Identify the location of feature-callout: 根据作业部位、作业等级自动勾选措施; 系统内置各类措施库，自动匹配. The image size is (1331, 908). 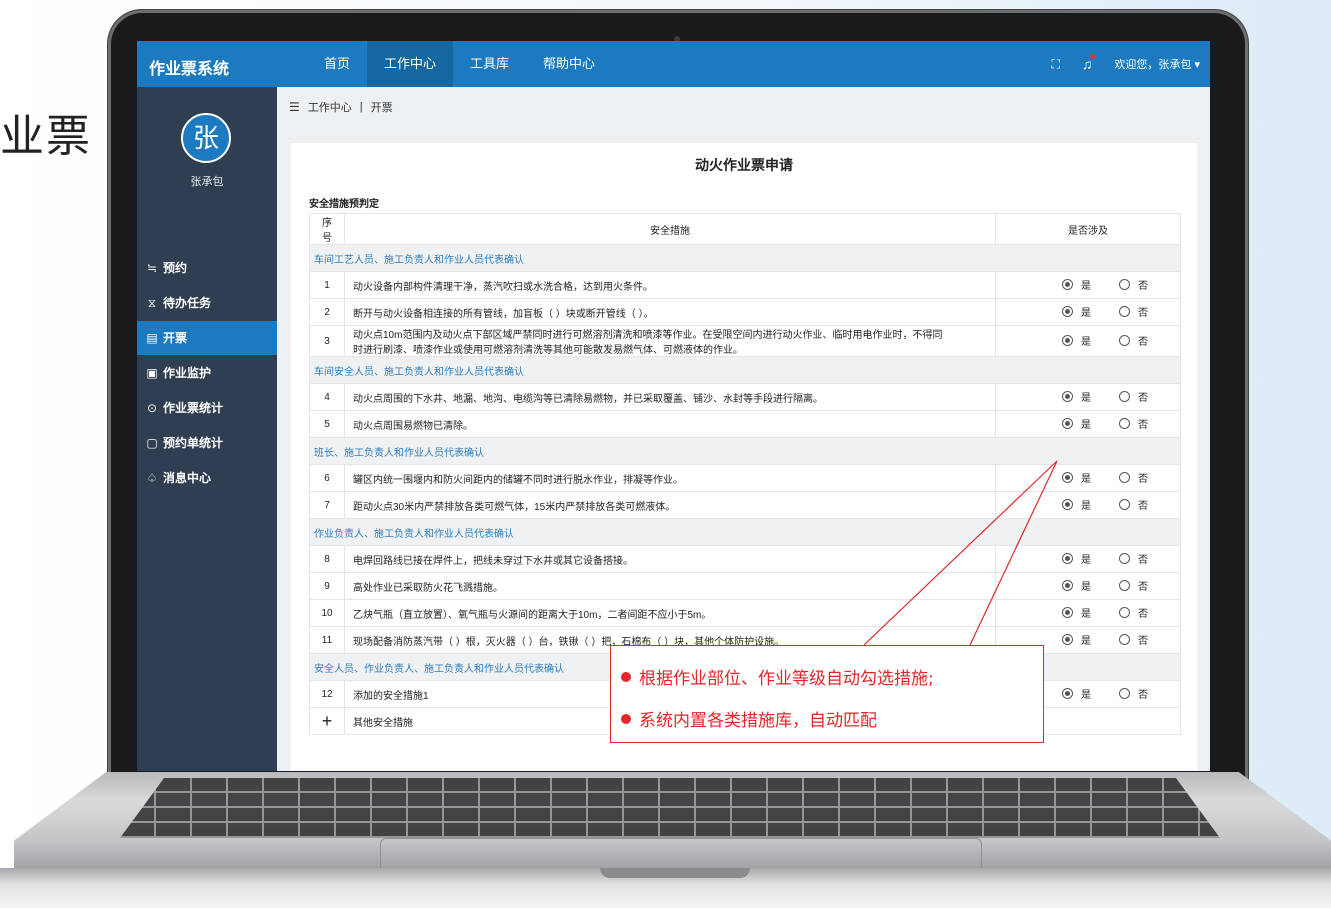
(827, 694).